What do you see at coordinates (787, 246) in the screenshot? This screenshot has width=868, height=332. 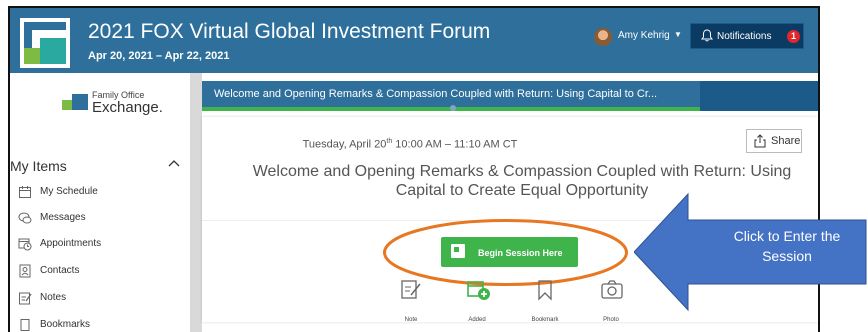 I see `callout-text: Click to Enter the Session` at bounding box center [787, 246].